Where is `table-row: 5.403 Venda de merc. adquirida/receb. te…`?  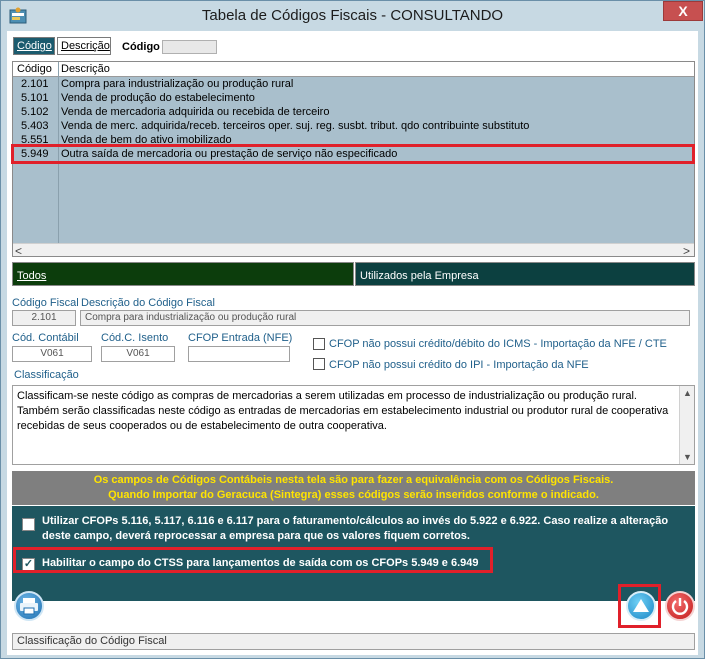
table-row: 5.403 Venda de merc. adquirida/receb. te… is located at coordinates (353, 126).